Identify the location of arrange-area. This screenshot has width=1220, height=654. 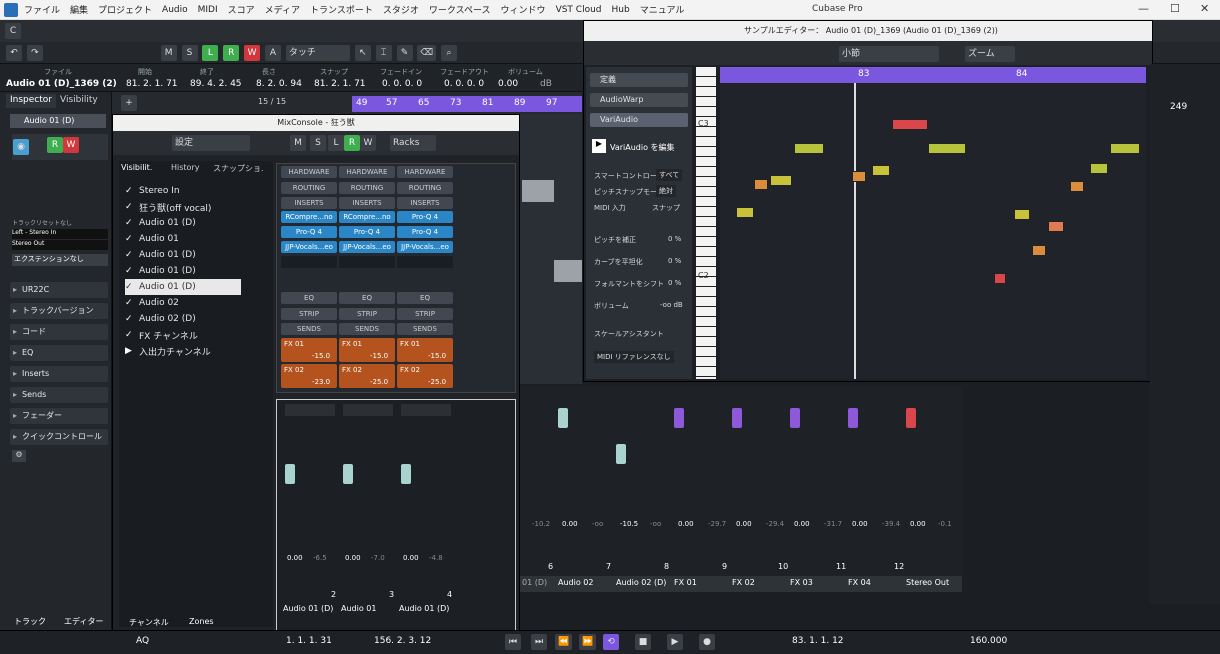
(551, 249).